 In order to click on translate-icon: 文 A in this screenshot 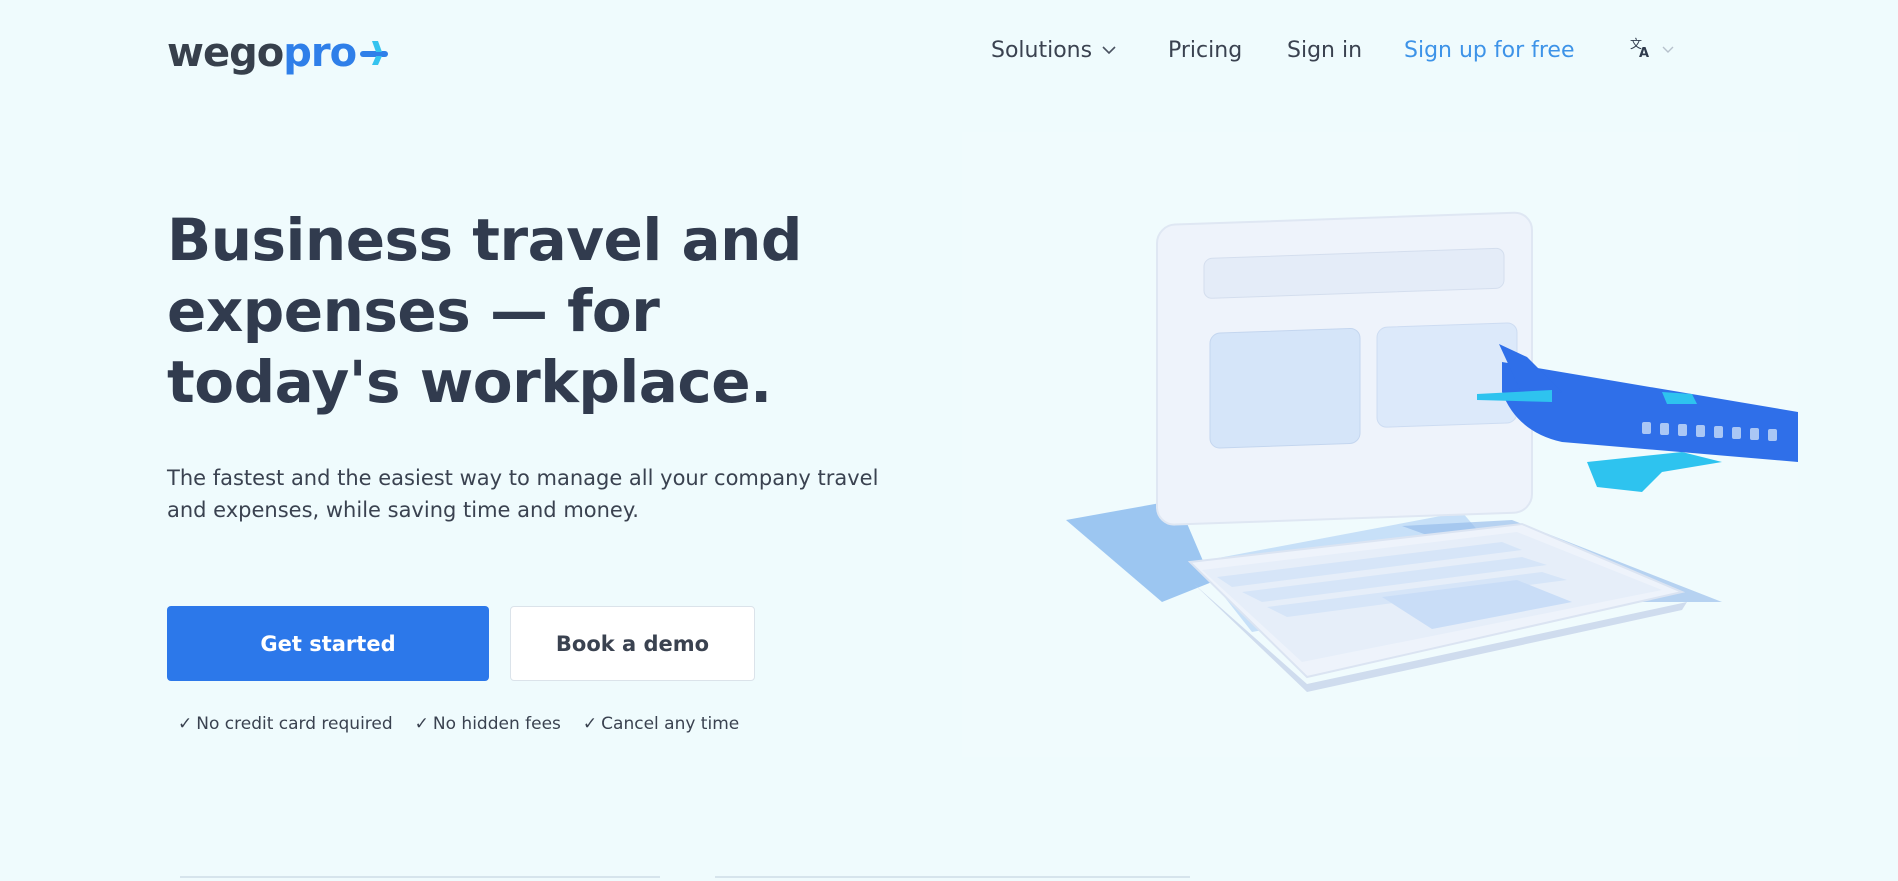, I will do `click(1641, 50)`.